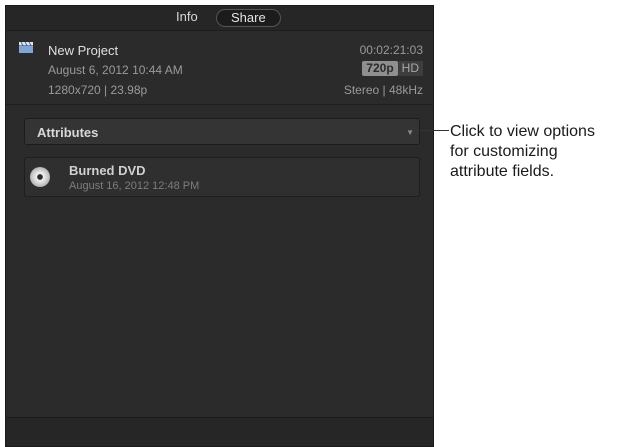 The width and height of the screenshot is (628, 447). I want to click on share-item-date: August 16, 2012 12:48 PM, so click(134, 186).